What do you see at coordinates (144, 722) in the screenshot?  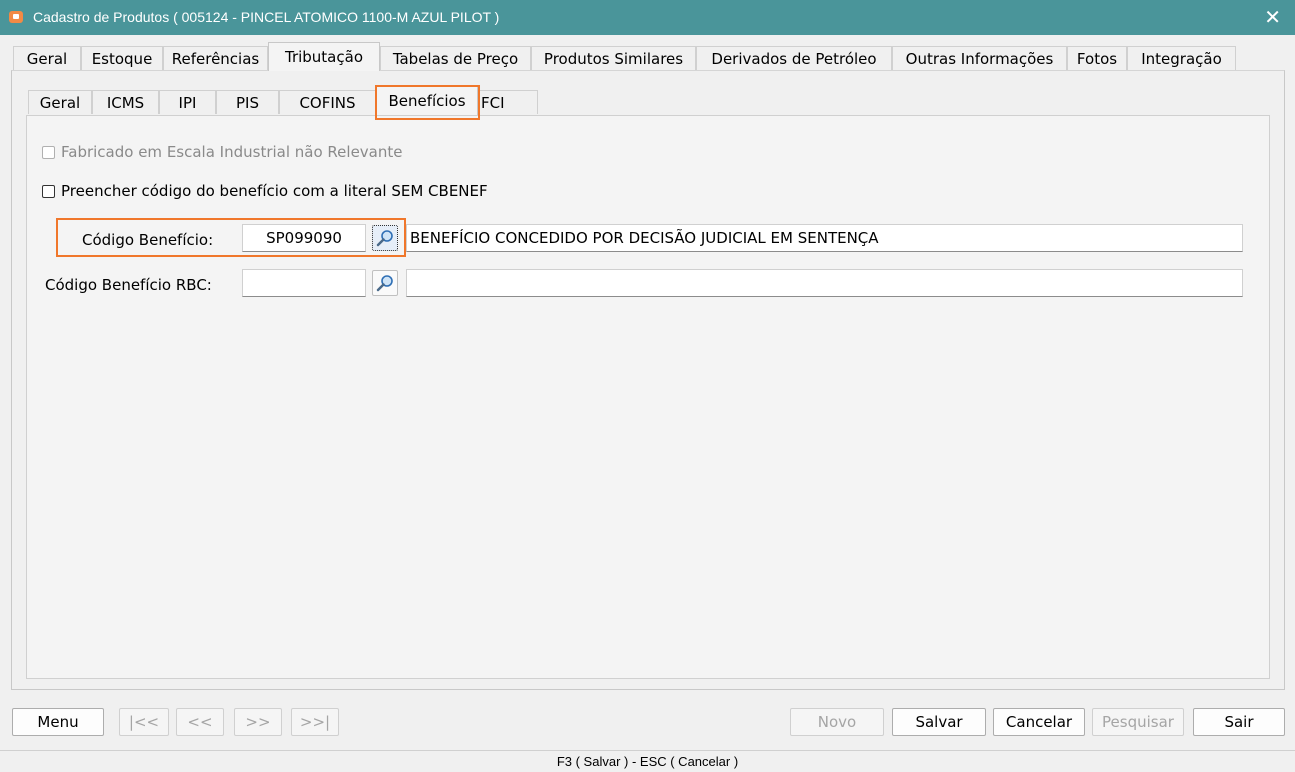 I see `first-record-button: |<<` at bounding box center [144, 722].